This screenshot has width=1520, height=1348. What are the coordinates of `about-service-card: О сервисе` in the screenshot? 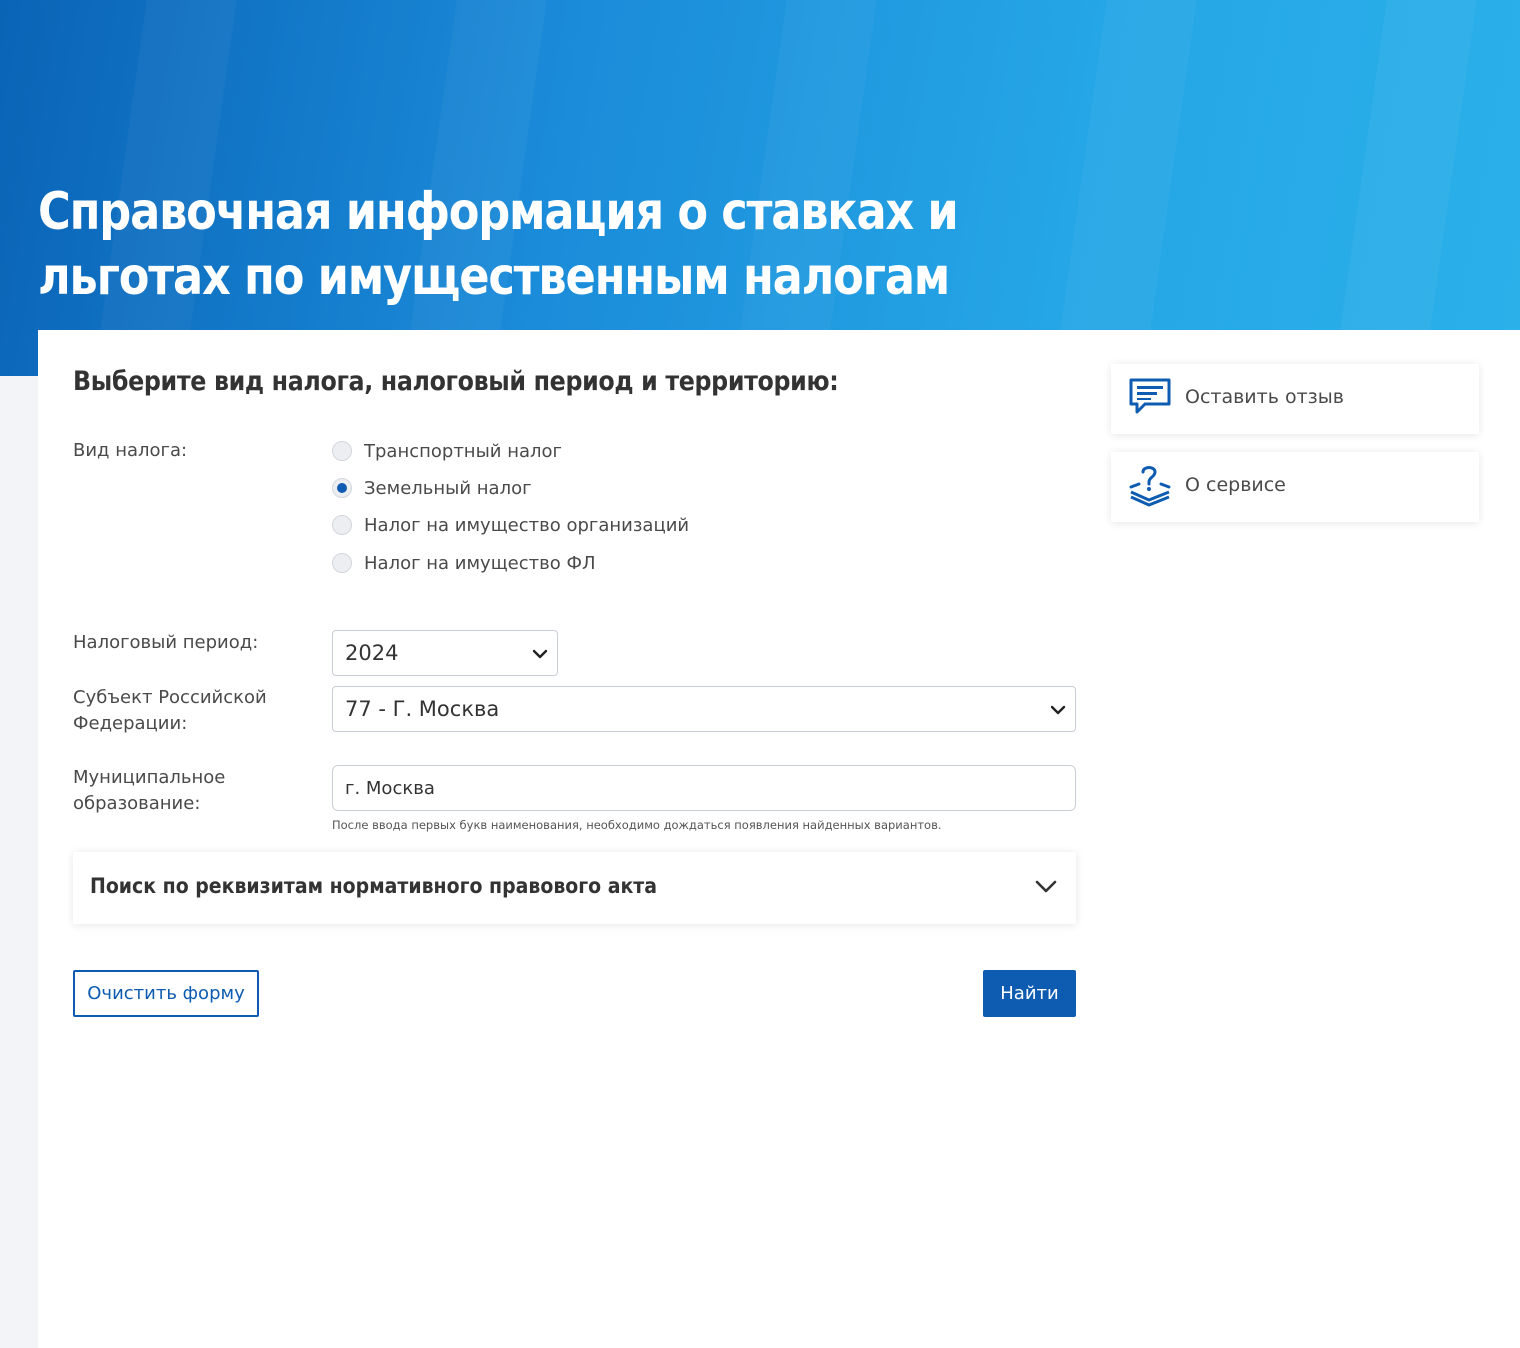 It's located at (1295, 487).